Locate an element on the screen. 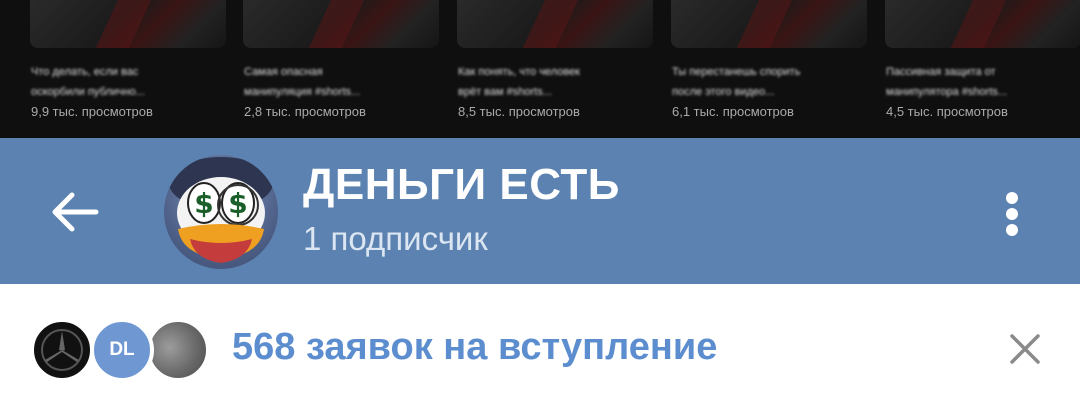 The height and width of the screenshot is (414, 1080). mercedes-logo-icon is located at coordinates (62, 350).